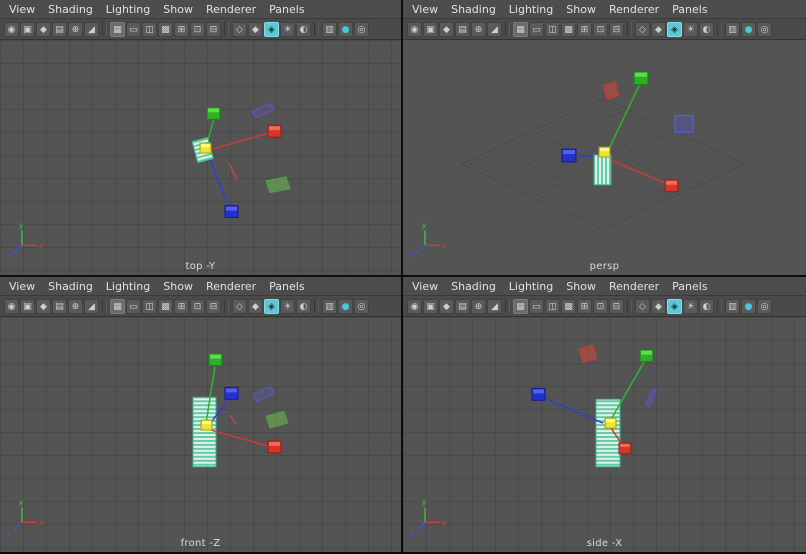  What do you see at coordinates (628, 390) in the screenshot?
I see `green-connection-line` at bounding box center [628, 390].